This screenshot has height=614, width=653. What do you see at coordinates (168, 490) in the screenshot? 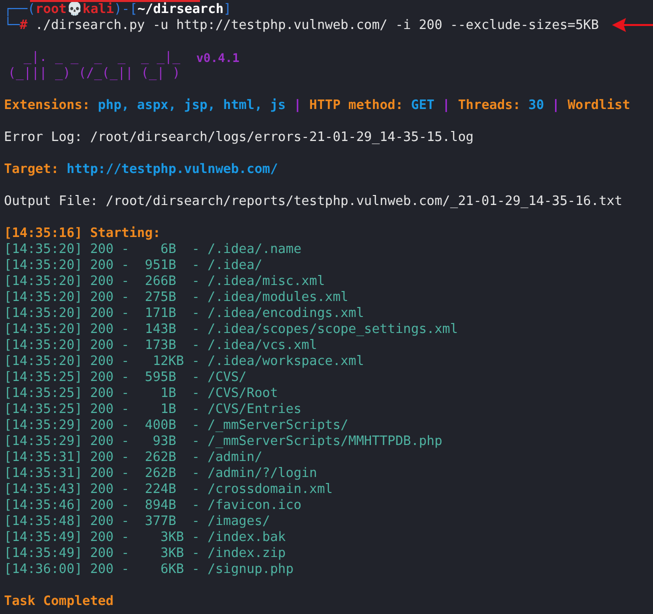
I see `result-line: [14:35:43] 200 - 224B - /crossdomain.xml` at bounding box center [168, 490].